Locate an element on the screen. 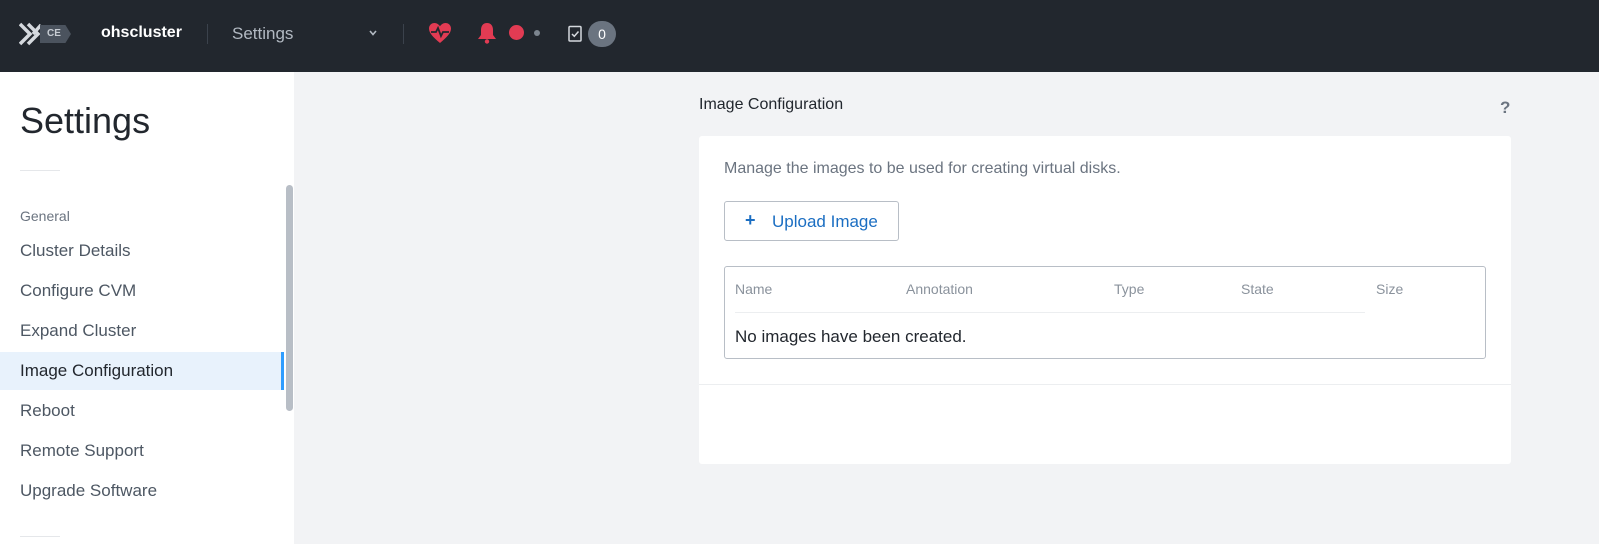  column-header-annotation: Annotation is located at coordinates (939, 289).